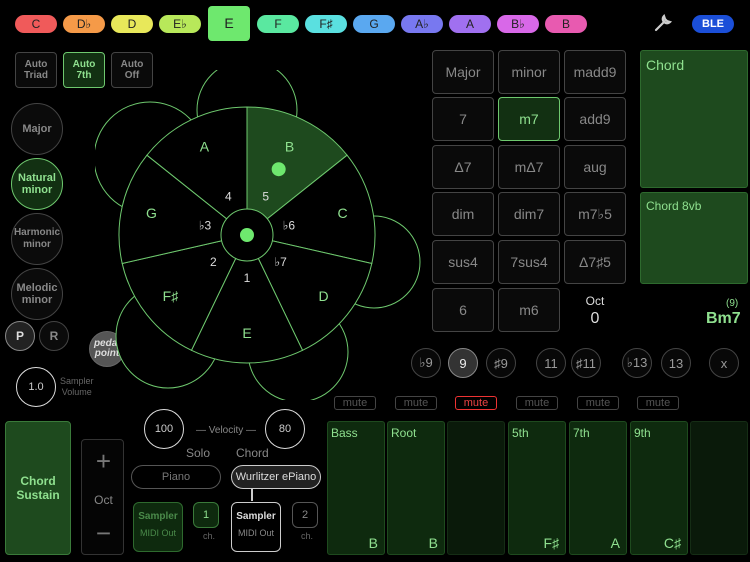 The width and height of the screenshot is (750, 562). I want to click on wheel-note-6: A, so click(205, 147).